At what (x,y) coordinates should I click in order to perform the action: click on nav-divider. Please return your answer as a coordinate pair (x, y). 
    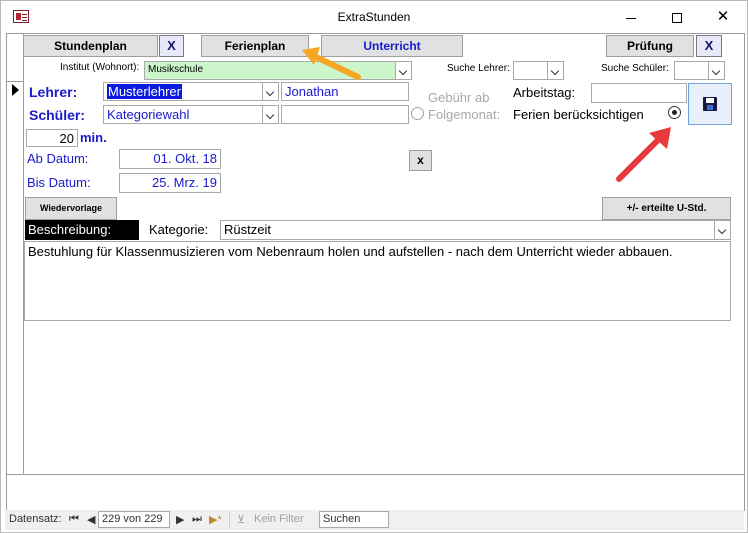
    Looking at the image, I should click on (229, 520).